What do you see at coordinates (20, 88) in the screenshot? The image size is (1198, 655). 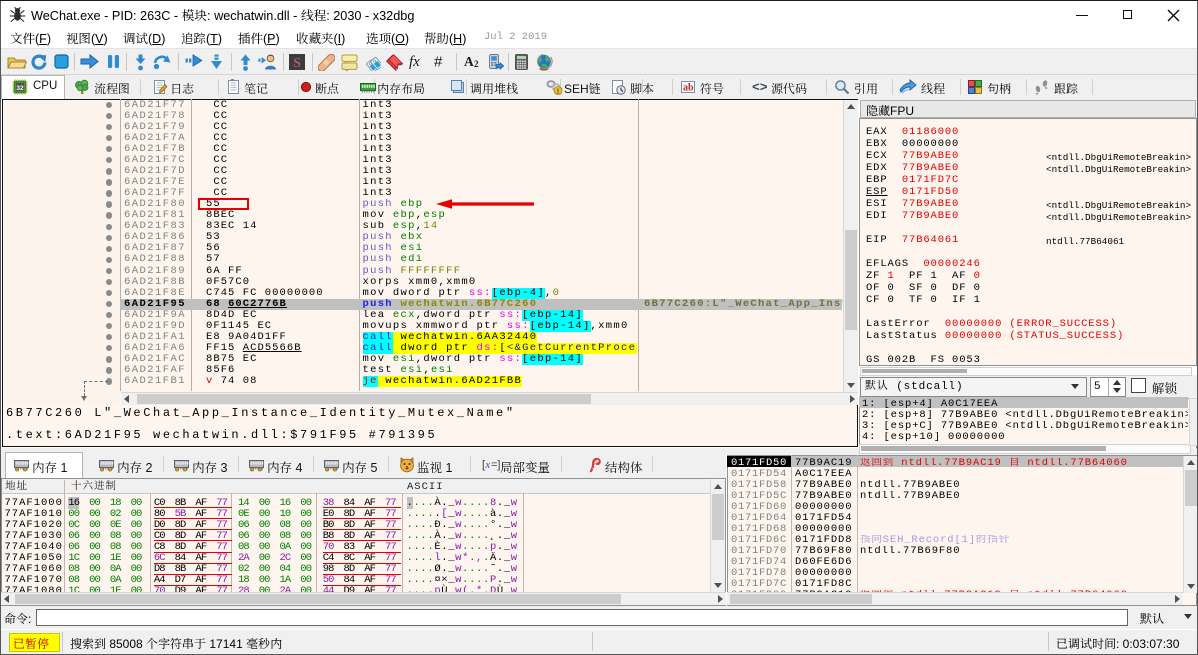 I see `svg-text: 32` at bounding box center [20, 88].